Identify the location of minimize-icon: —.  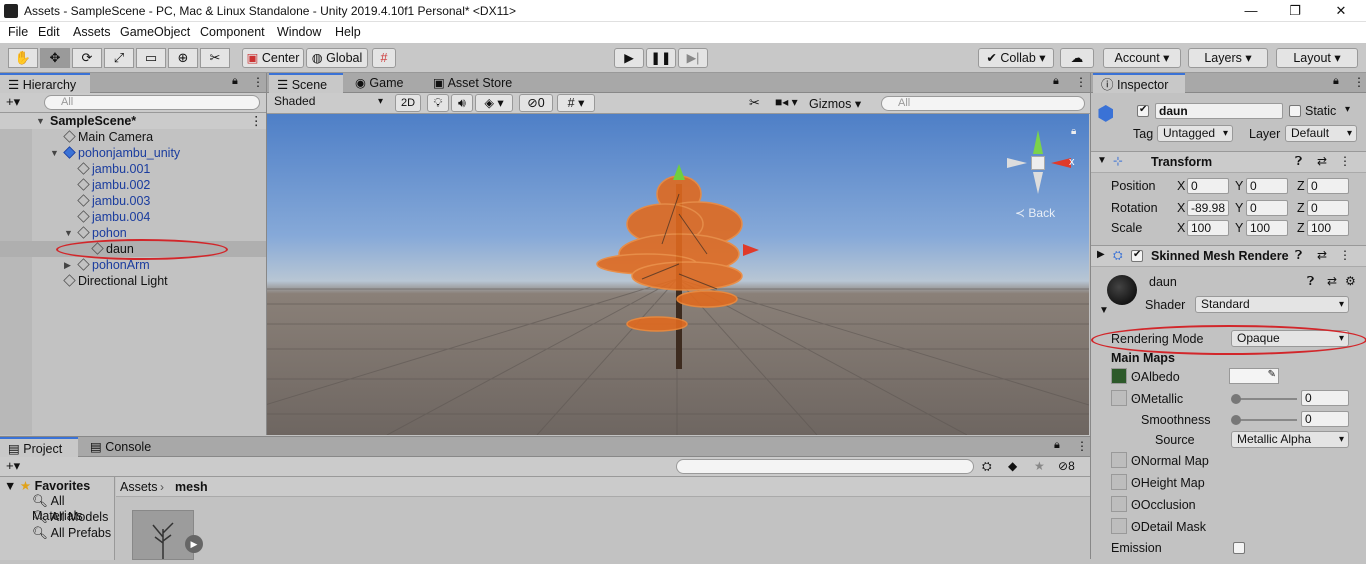
(1251, 11).